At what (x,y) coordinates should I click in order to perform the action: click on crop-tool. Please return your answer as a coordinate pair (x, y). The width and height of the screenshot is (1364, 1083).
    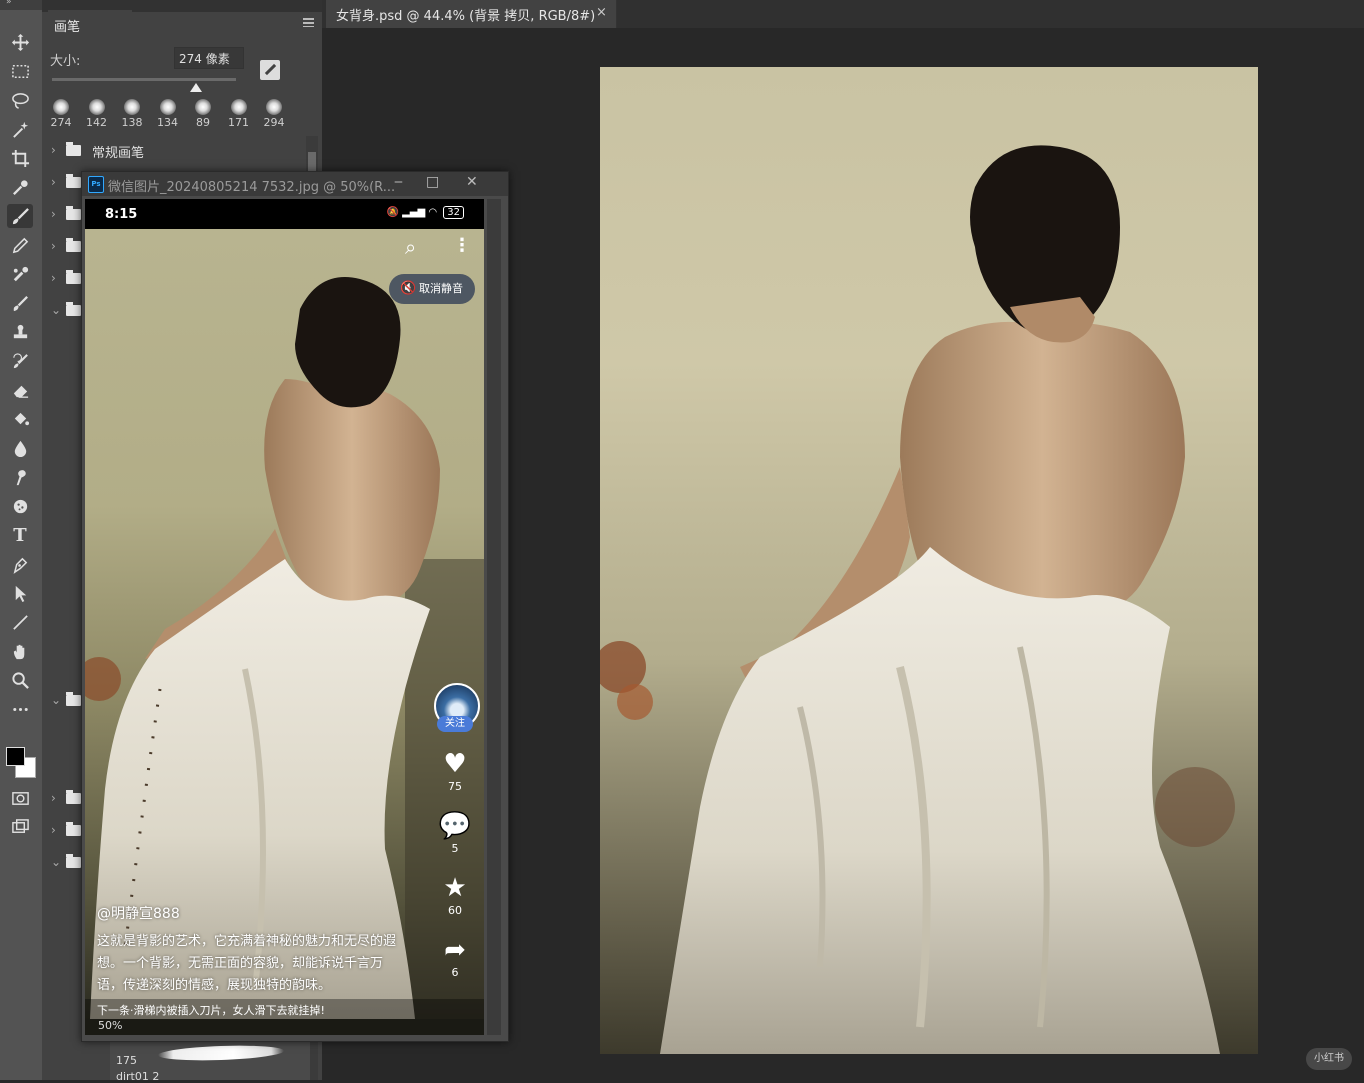
    Looking at the image, I should click on (20, 158).